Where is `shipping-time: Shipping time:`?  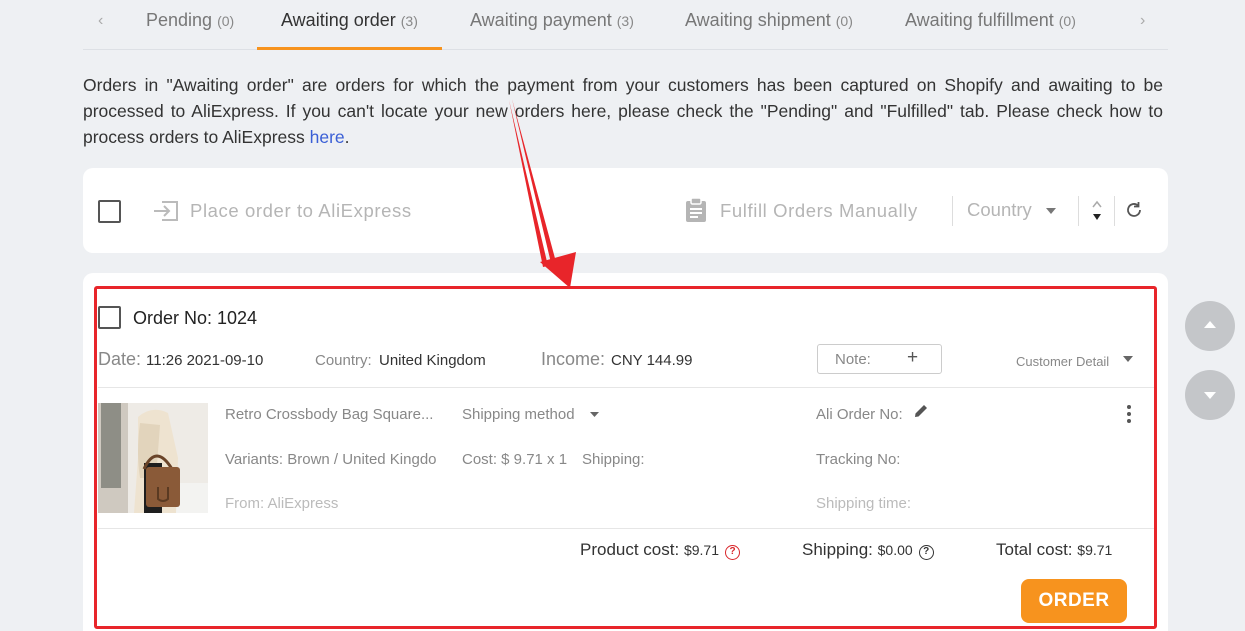
shipping-time: Shipping time: is located at coordinates (864, 503).